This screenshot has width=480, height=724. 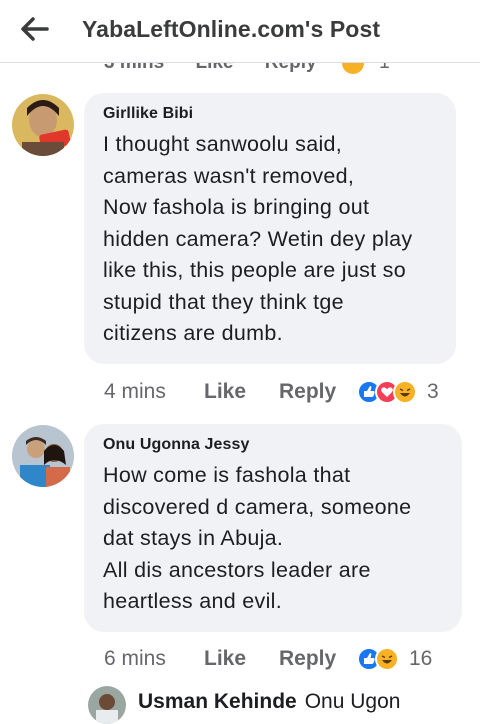 I want to click on top-bar: YabaLeftOnline.com's Post, so click(x=240, y=31).